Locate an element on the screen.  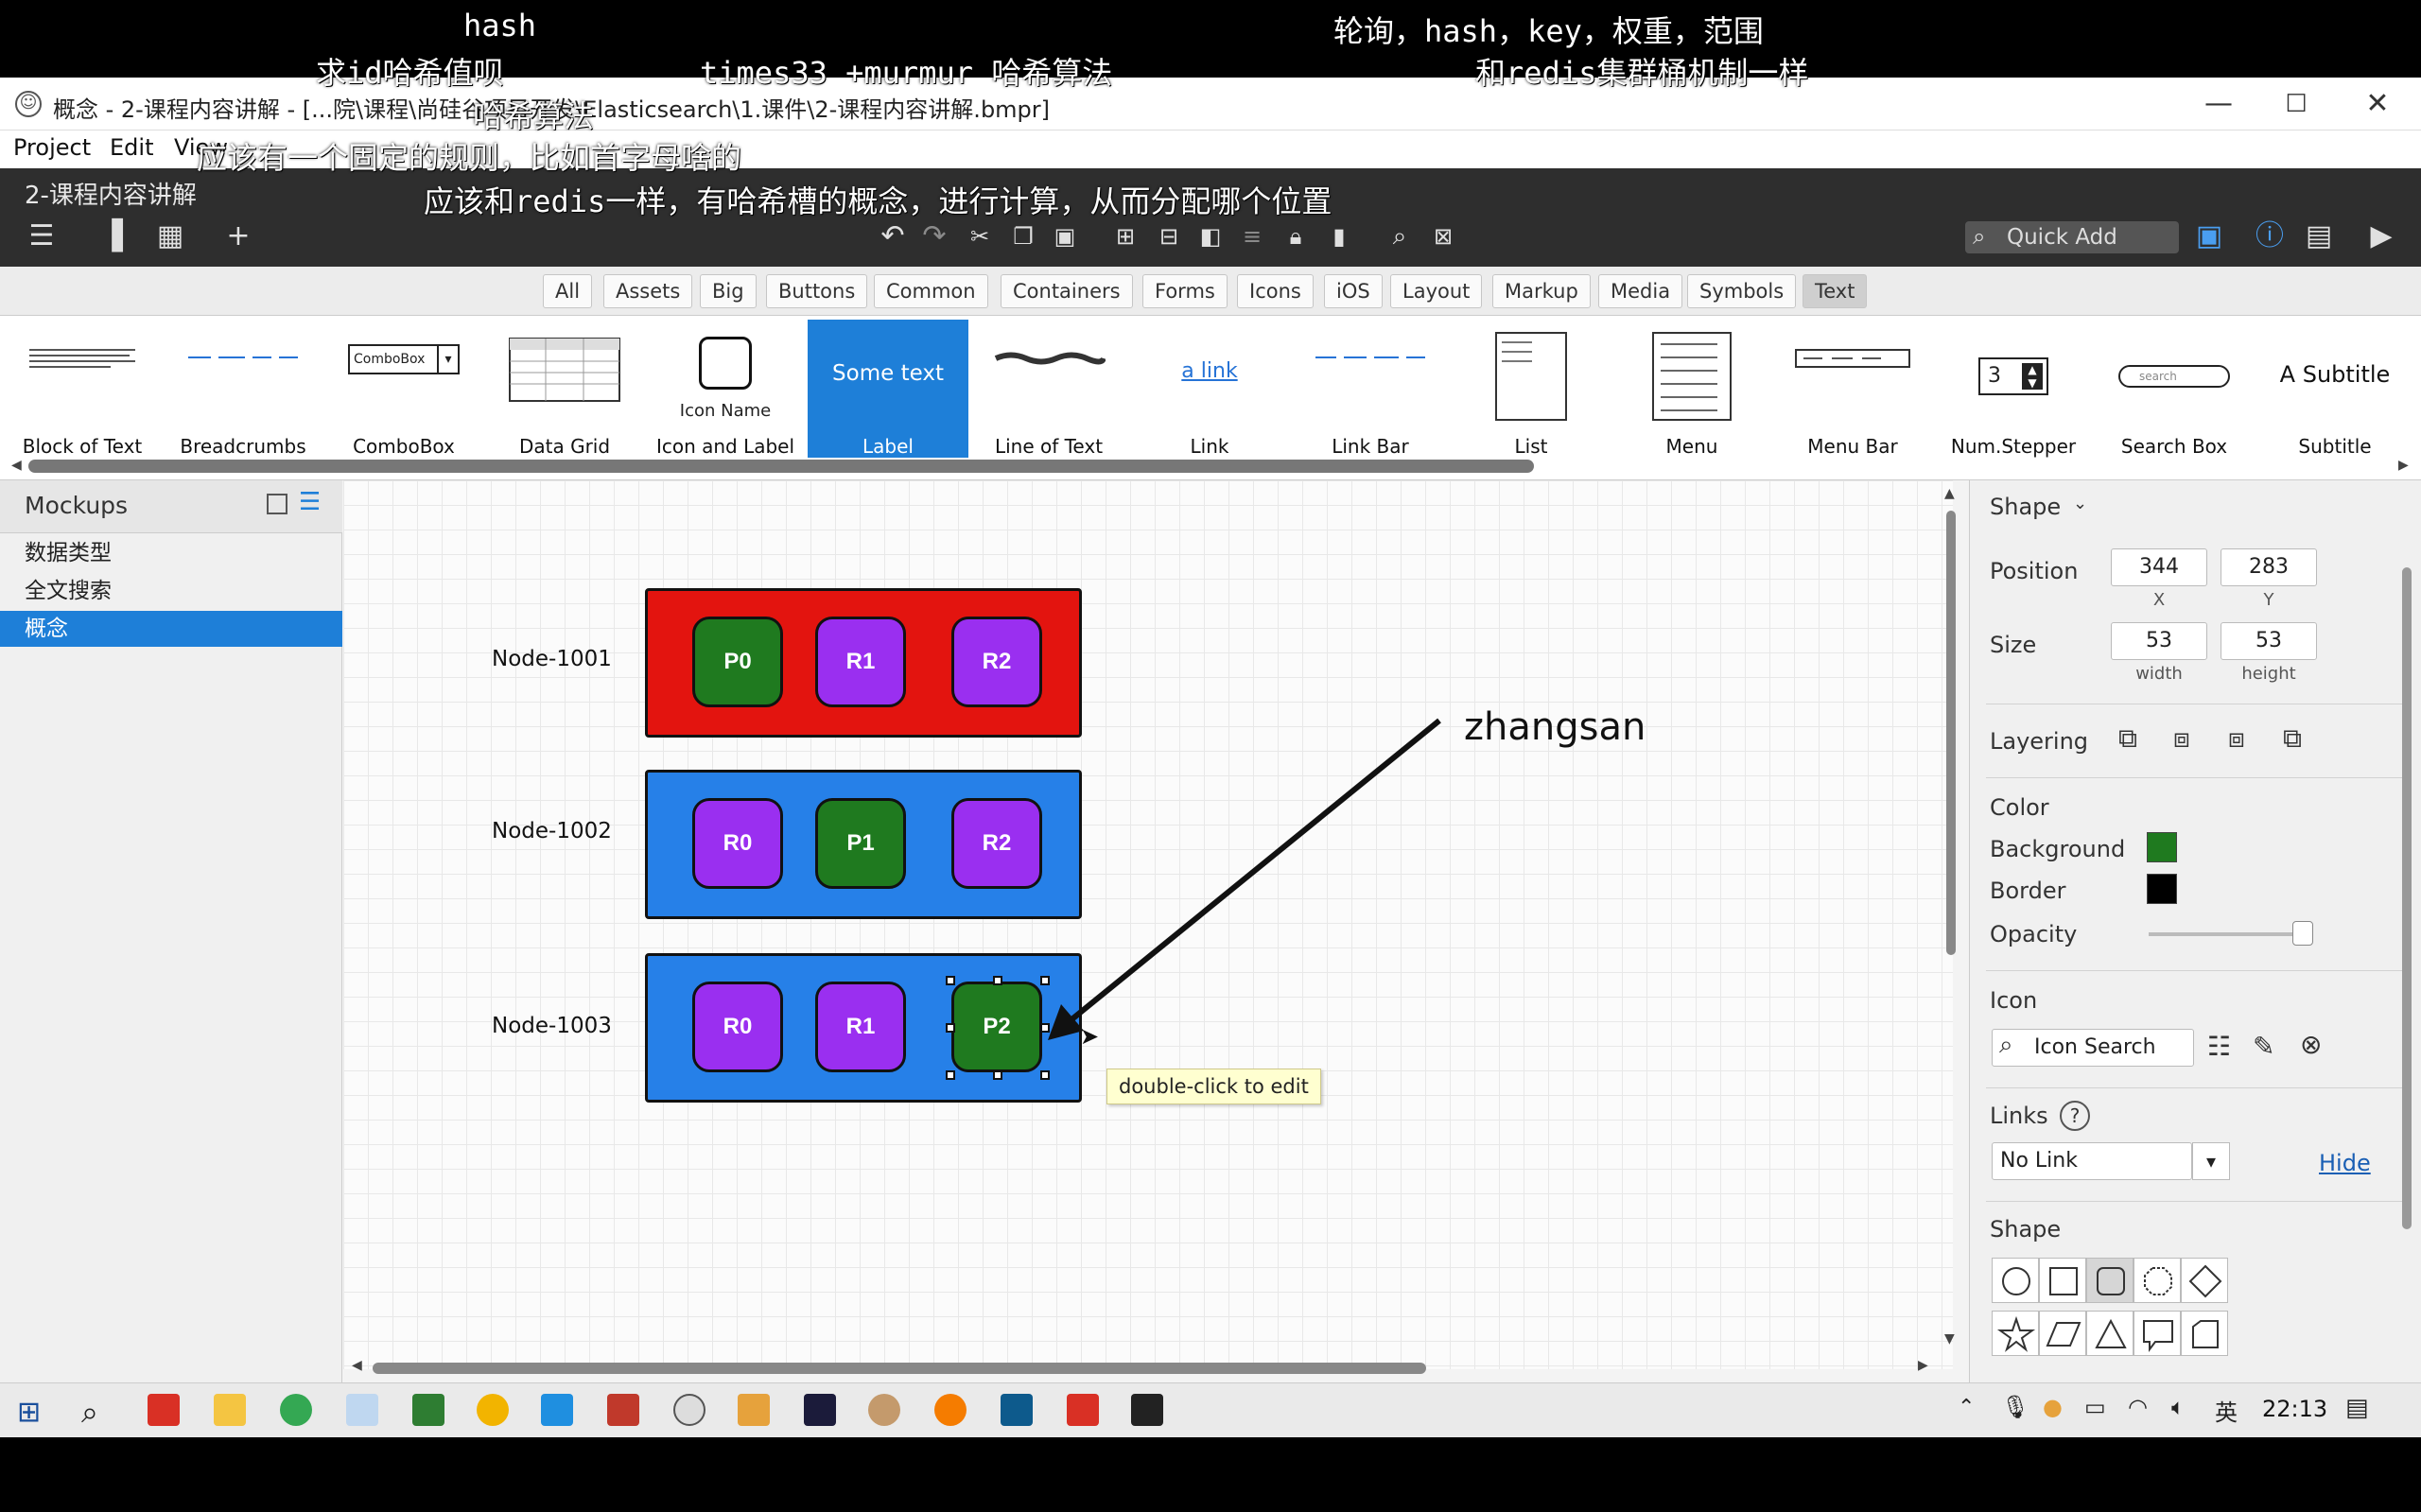
mockup-item-concepts: 概念 is located at coordinates (171, 629).